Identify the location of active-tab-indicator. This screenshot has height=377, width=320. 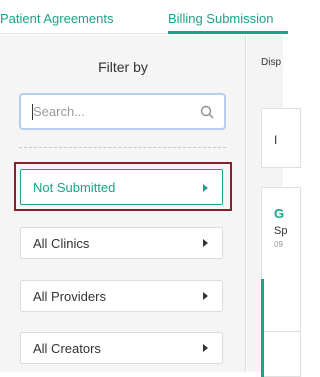
(228, 32).